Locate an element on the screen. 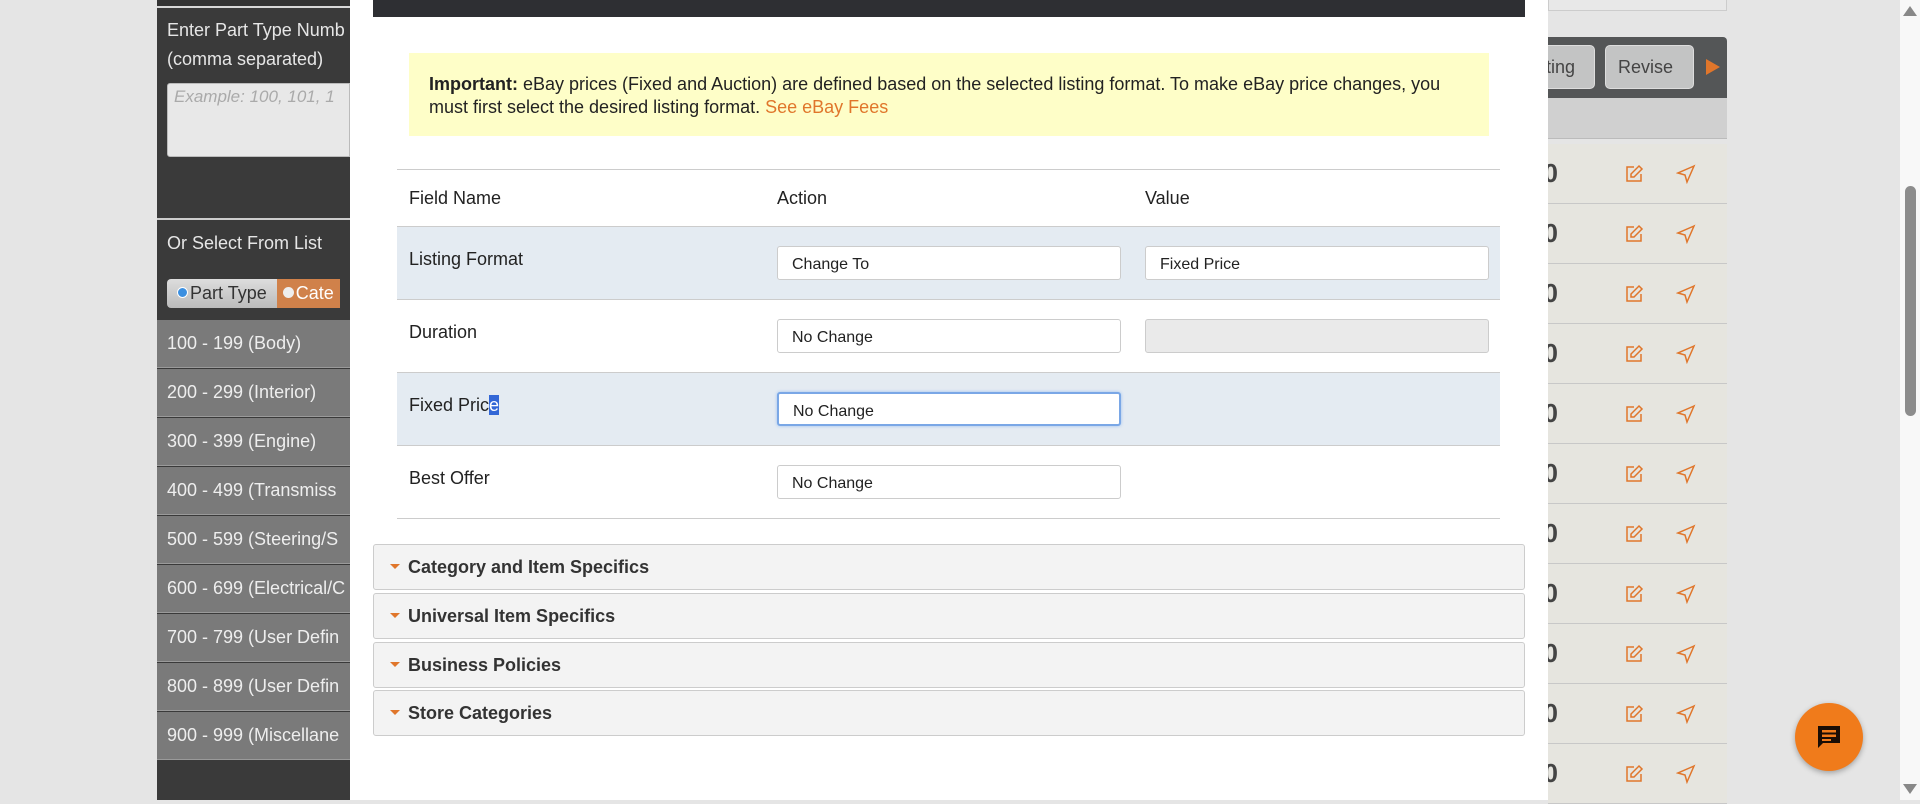 Image resolution: width=1920 pixels, height=804 pixels. column-value: Value is located at coordinates (1167, 198).